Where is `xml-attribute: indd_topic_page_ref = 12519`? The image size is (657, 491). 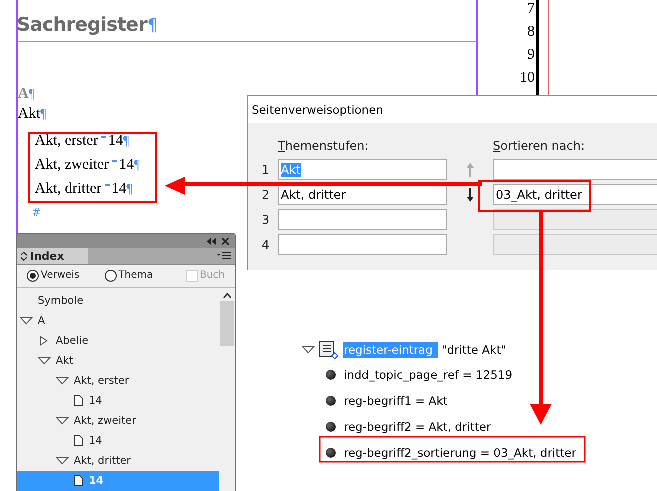
xml-attribute: indd_topic_page_ref = 12519 is located at coordinates (428, 375).